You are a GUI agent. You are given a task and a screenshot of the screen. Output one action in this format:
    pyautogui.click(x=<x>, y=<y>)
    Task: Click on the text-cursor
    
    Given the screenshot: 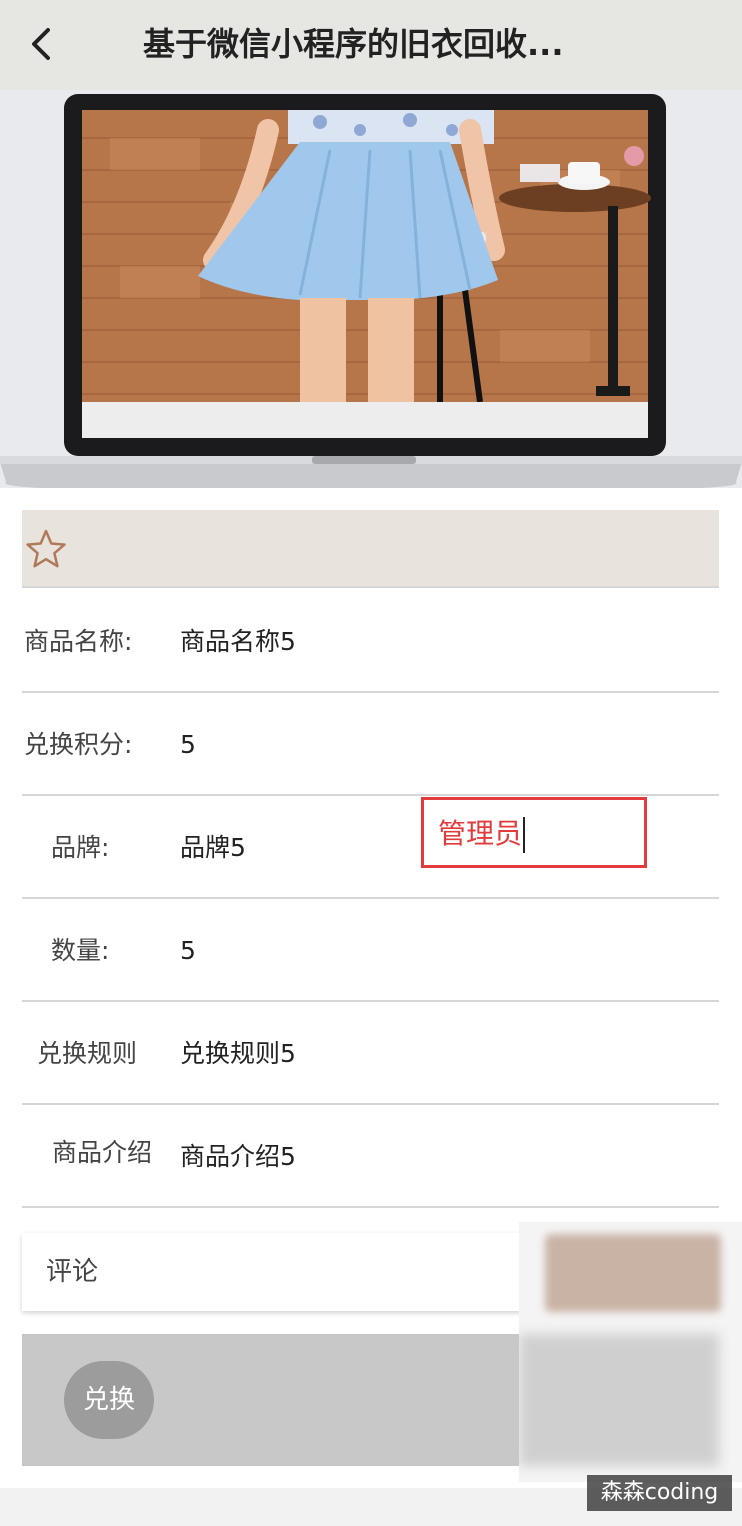 What is the action you would take?
    pyautogui.click(x=524, y=835)
    